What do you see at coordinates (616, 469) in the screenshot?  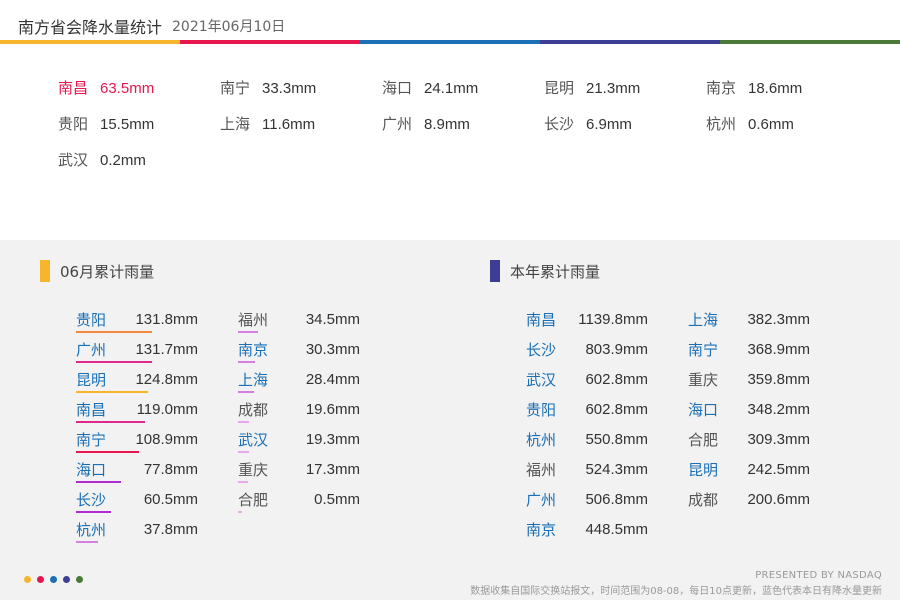 I see `rainfall-value: 524.3mm` at bounding box center [616, 469].